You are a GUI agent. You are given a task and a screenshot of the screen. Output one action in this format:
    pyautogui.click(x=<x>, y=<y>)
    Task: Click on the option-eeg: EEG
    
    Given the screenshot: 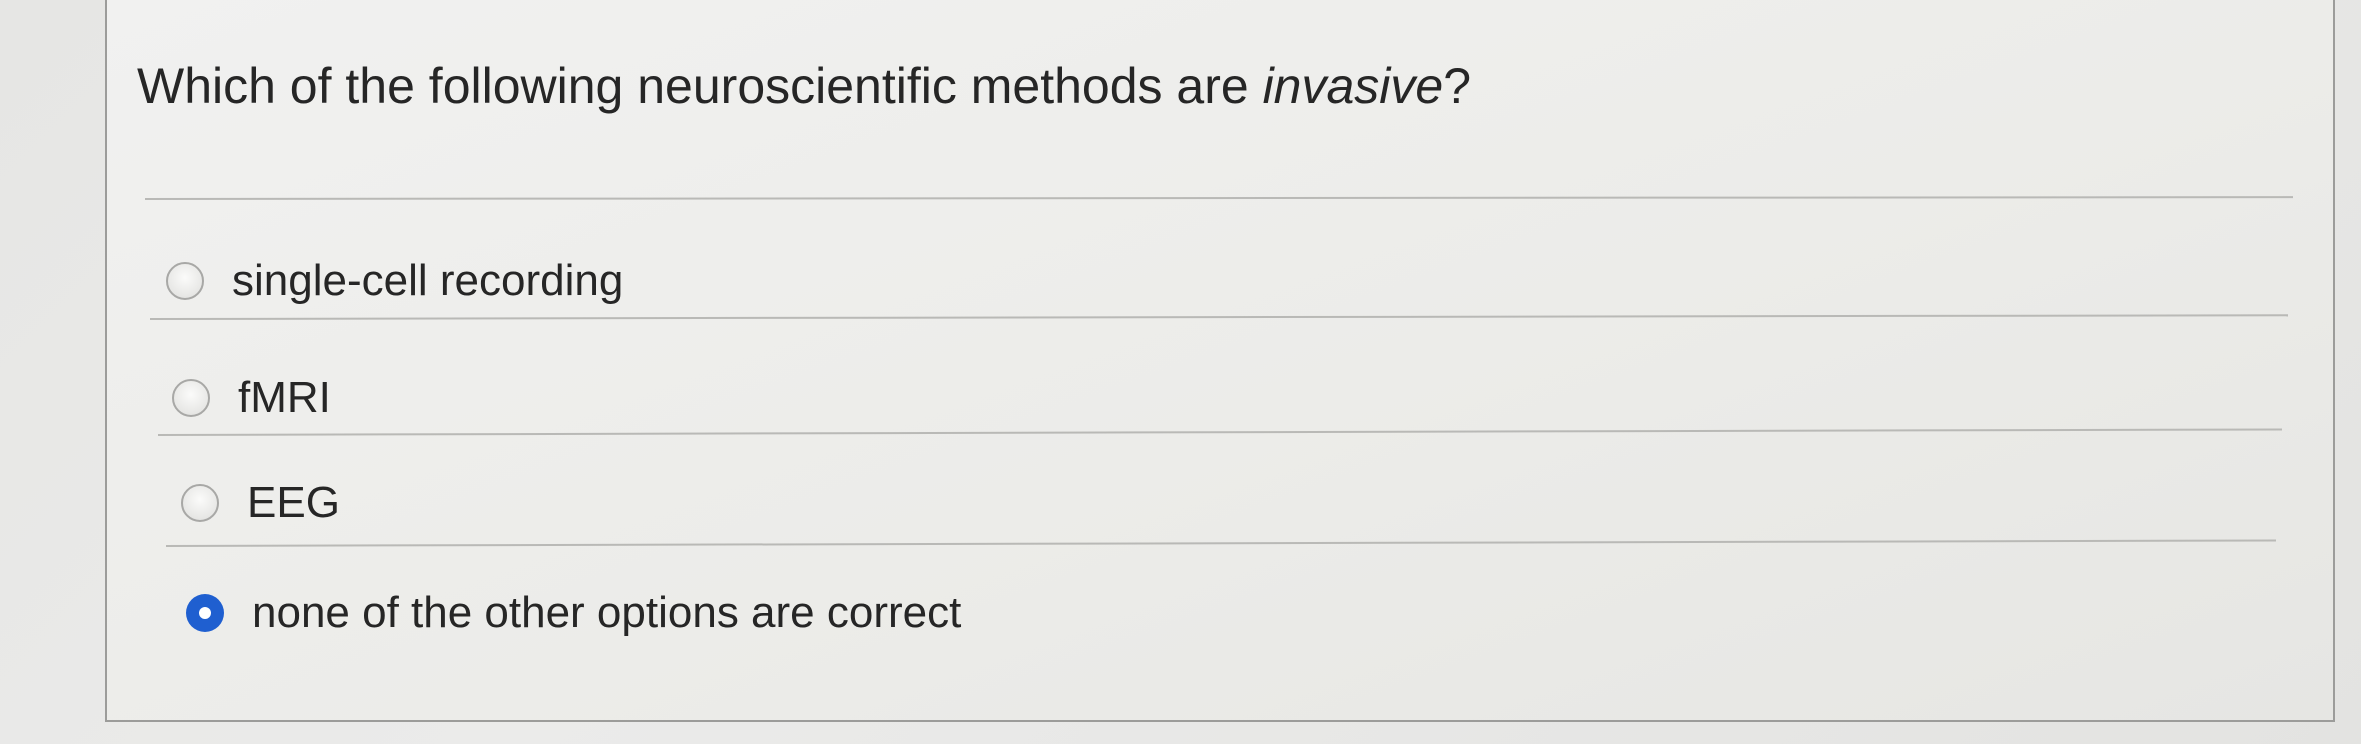 What is the action you would take?
    pyautogui.click(x=260, y=503)
    